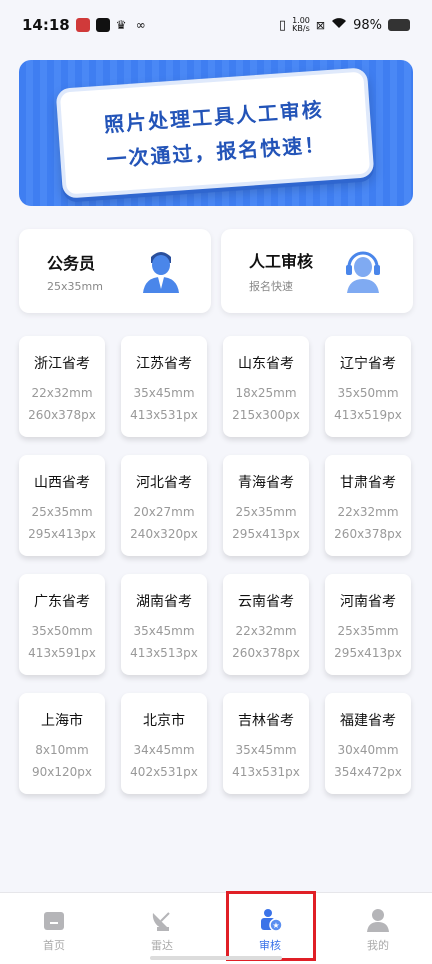  What do you see at coordinates (162, 945) in the screenshot?
I see `nav-radar-label: 雷达` at bounding box center [162, 945].